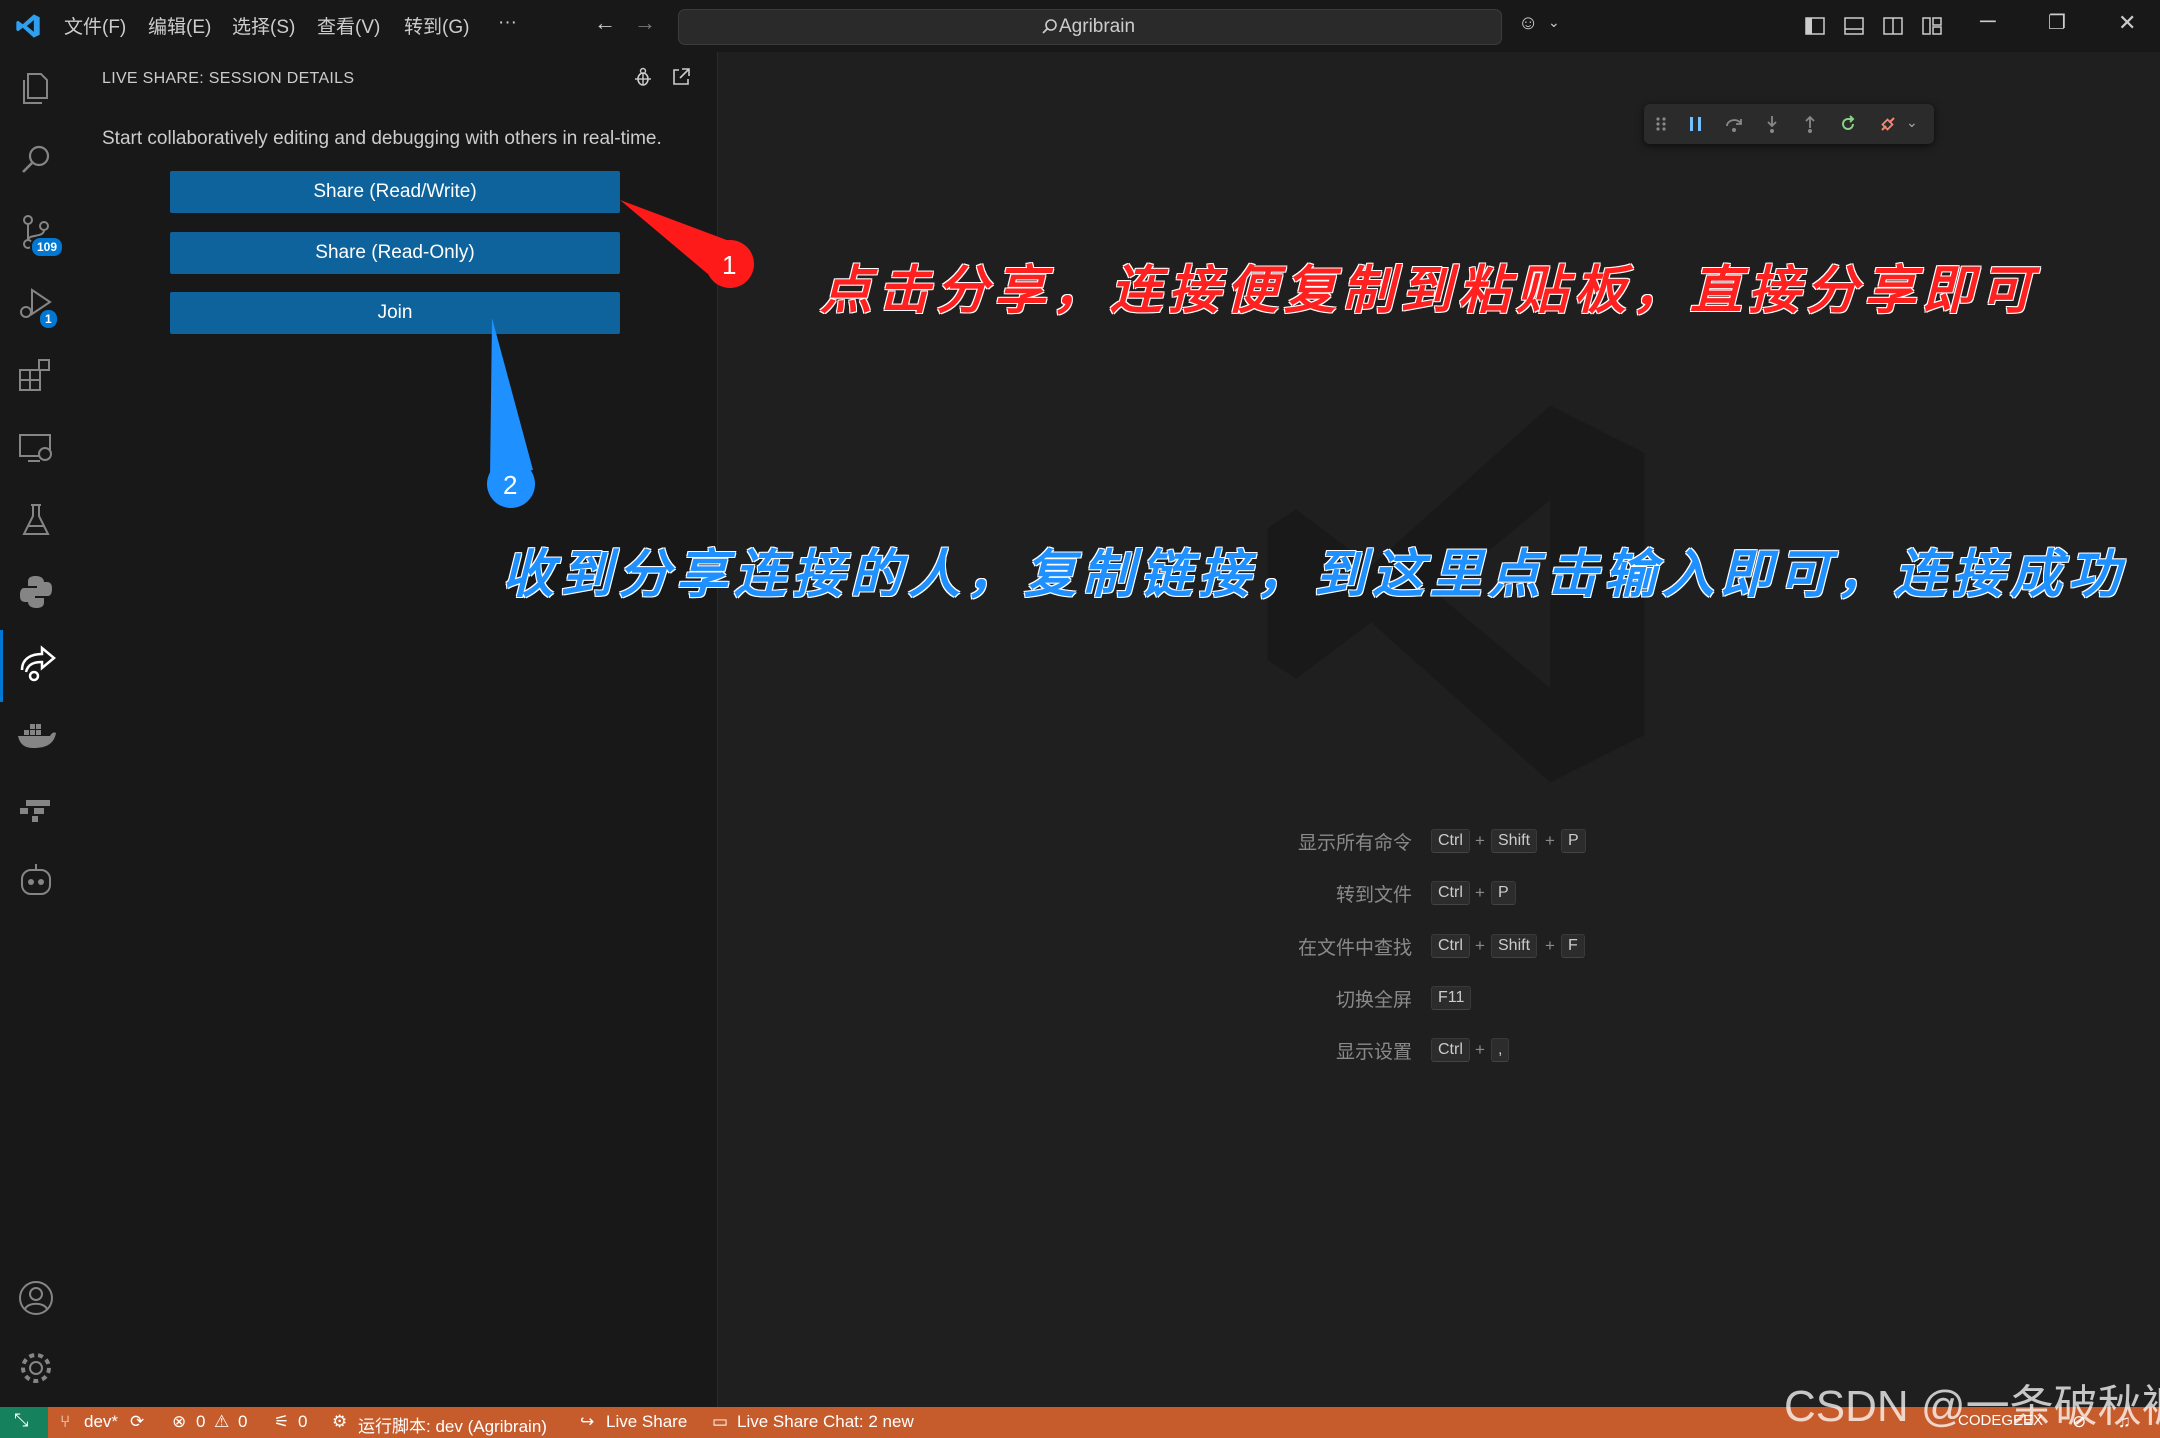  I want to click on csdn-watermark: CSDN @一条破秋裤, so click(1972, 1406).